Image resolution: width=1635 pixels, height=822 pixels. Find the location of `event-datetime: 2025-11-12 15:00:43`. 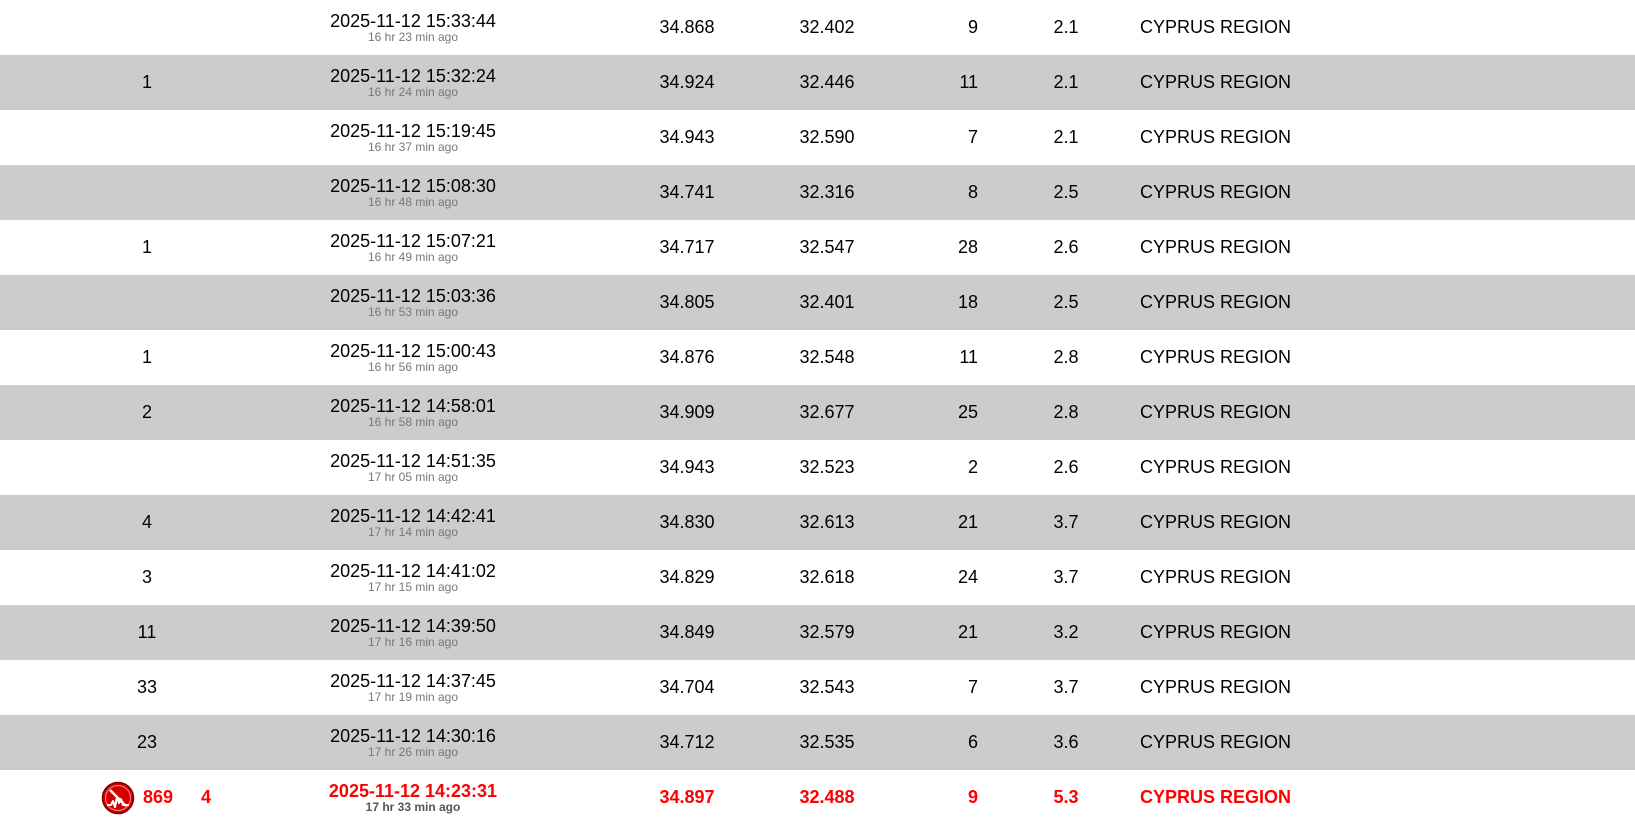

event-datetime: 2025-11-12 15:00:43 is located at coordinates (413, 350).